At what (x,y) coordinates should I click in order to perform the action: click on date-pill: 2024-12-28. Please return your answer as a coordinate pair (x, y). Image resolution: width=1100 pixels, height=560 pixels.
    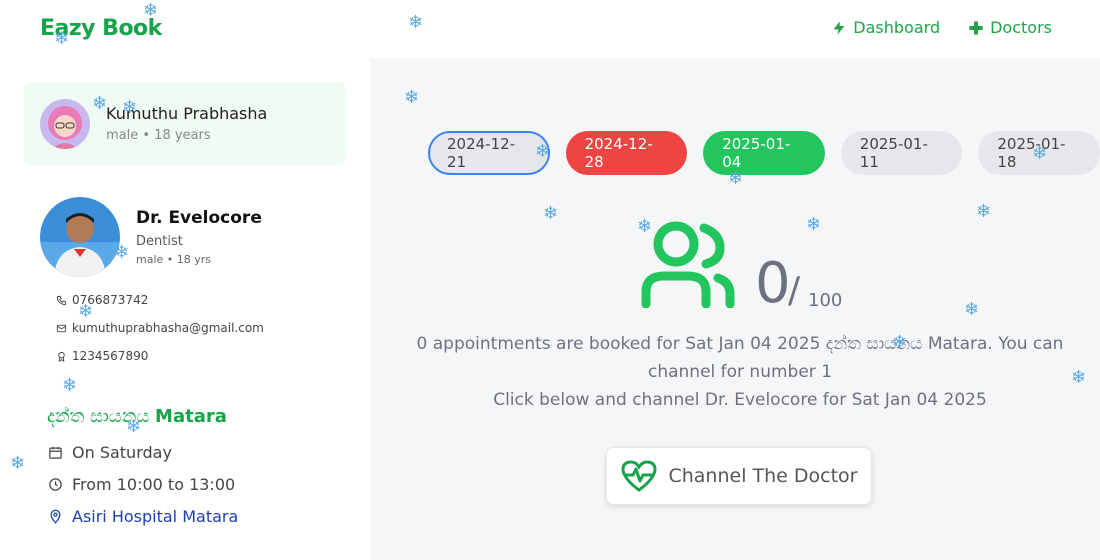
    Looking at the image, I should click on (626, 153).